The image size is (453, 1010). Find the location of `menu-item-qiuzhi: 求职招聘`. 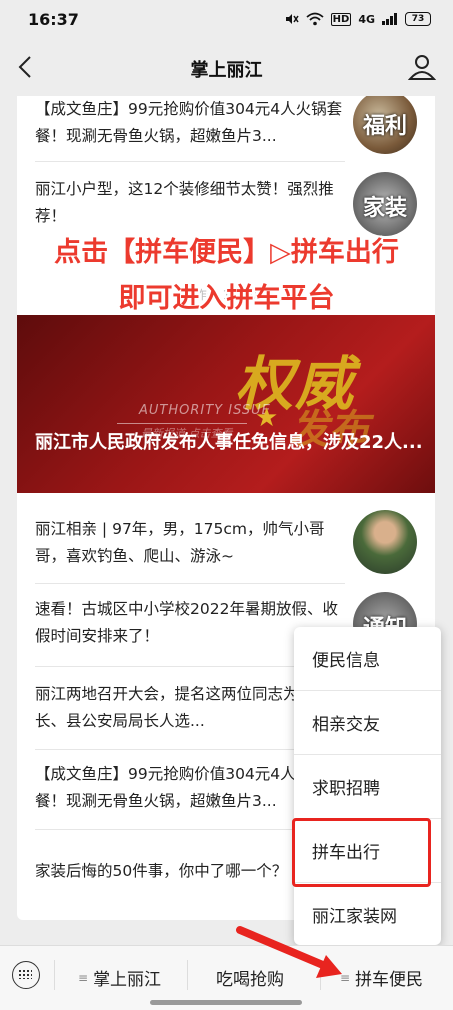

menu-item-qiuzhi: 求职招聘 is located at coordinates (367, 786).